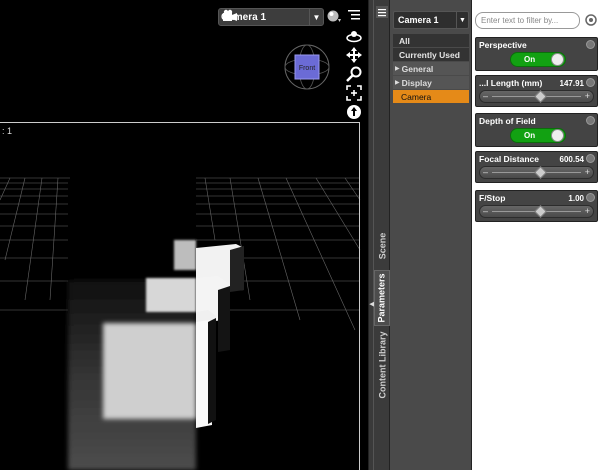 Image resolution: width=600 pixels, height=470 pixels. I want to click on pane-tab-strip: Scene Parameters Content Library, so click(382, 235).